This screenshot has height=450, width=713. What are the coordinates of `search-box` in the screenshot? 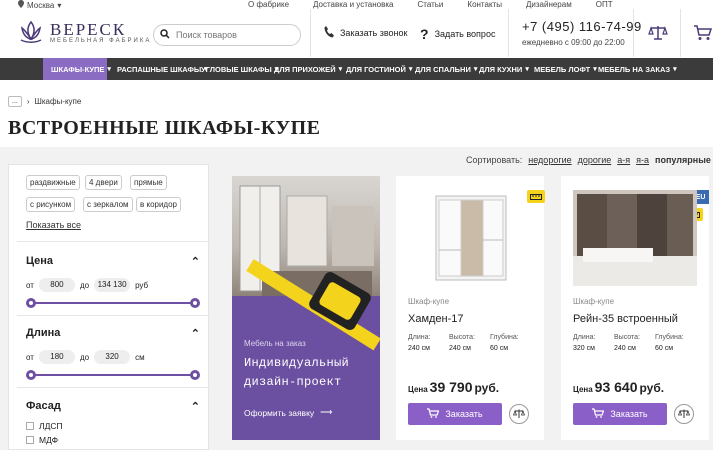 It's located at (227, 35).